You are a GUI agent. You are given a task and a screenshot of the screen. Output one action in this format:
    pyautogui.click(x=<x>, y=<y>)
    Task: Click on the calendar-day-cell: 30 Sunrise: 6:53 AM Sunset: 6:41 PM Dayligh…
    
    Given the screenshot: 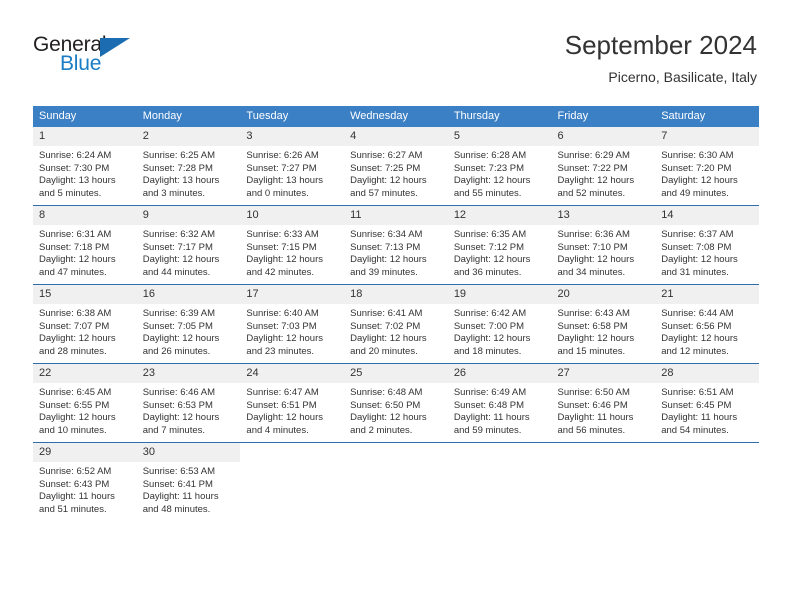 What is the action you would take?
    pyautogui.click(x=188, y=481)
    